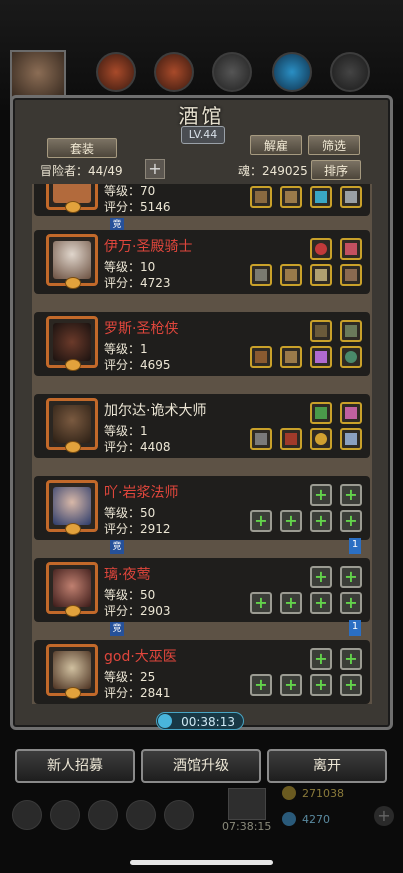 This screenshot has width=403, height=873. I want to click on equip-scroll-icon, so click(351, 249).